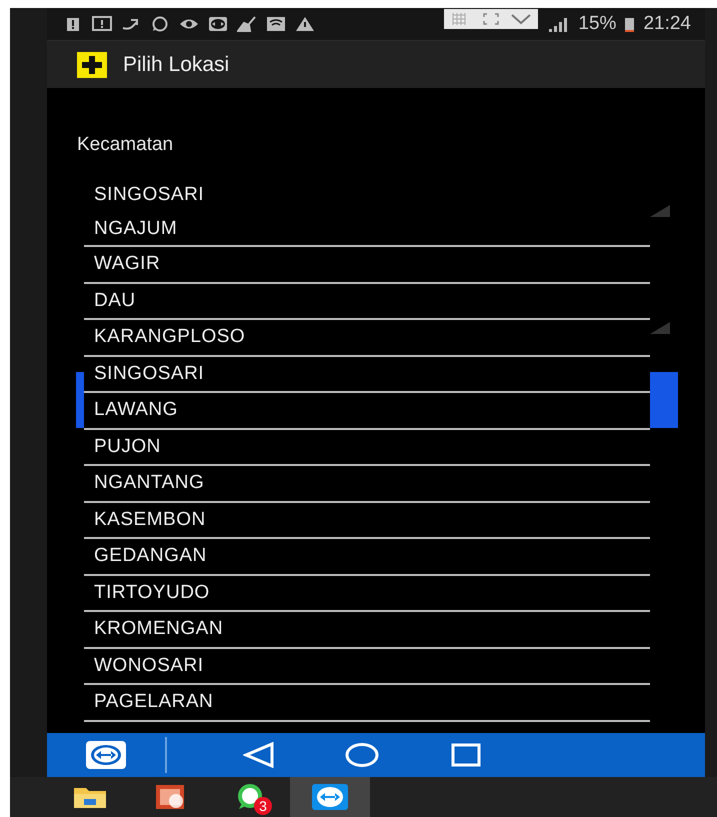  What do you see at coordinates (367, 265) in the screenshot?
I see `dropdown-option: WAGIR` at bounding box center [367, 265].